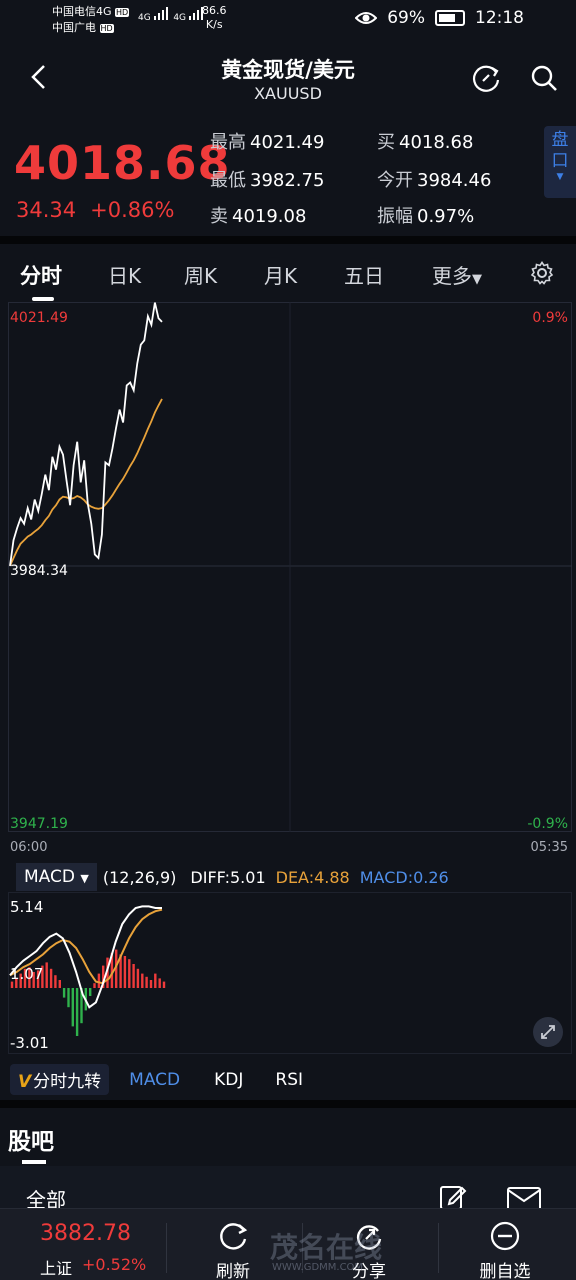 The height and width of the screenshot is (1280, 576). What do you see at coordinates (434, 180) in the screenshot?
I see `stat-open: 今开 3984.46` at bounding box center [434, 180].